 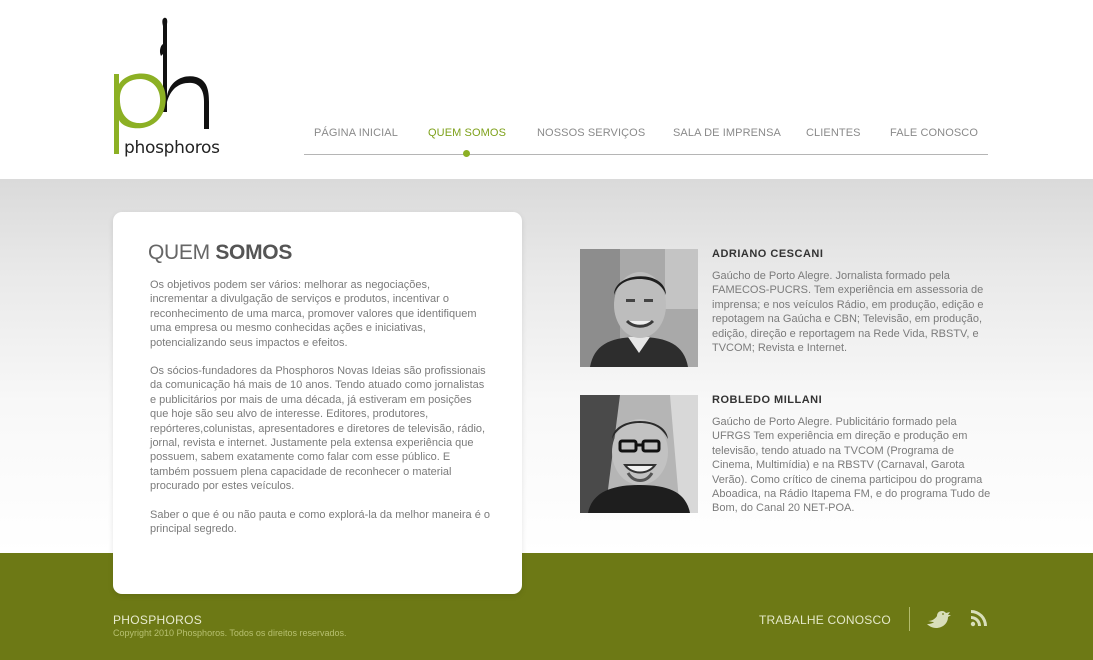 What do you see at coordinates (934, 133) in the screenshot?
I see `nav-fale-conosco: FALE CONOSCO` at bounding box center [934, 133].